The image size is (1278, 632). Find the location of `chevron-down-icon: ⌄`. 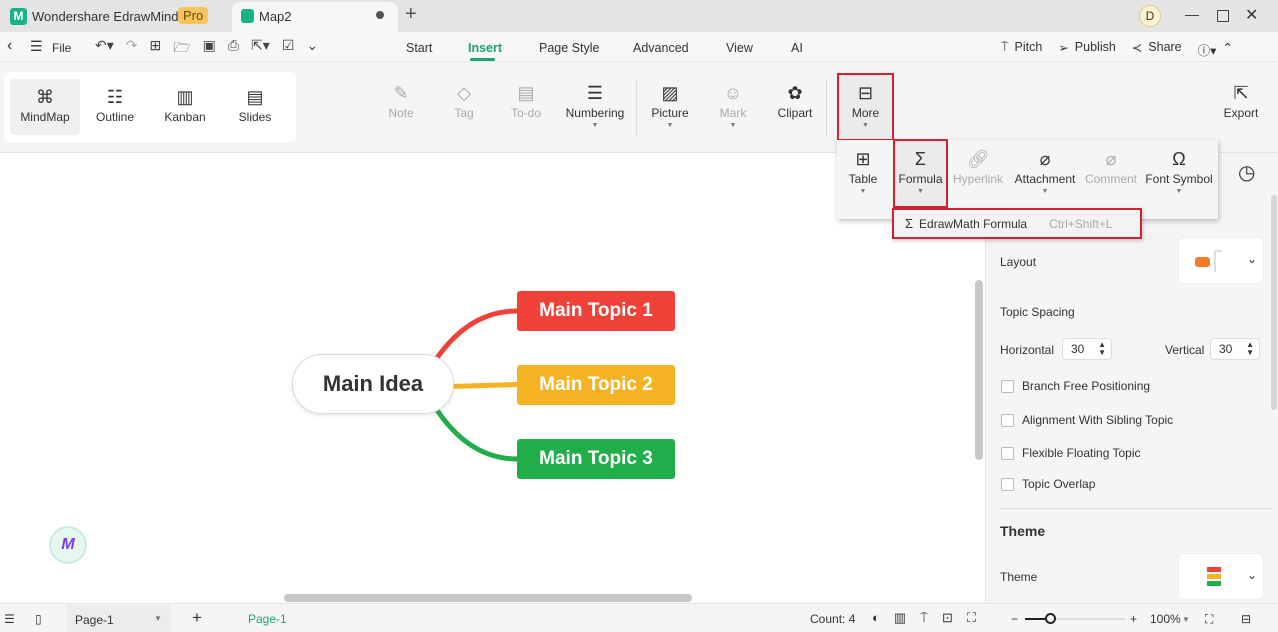

chevron-down-icon: ⌄ is located at coordinates (1252, 259).